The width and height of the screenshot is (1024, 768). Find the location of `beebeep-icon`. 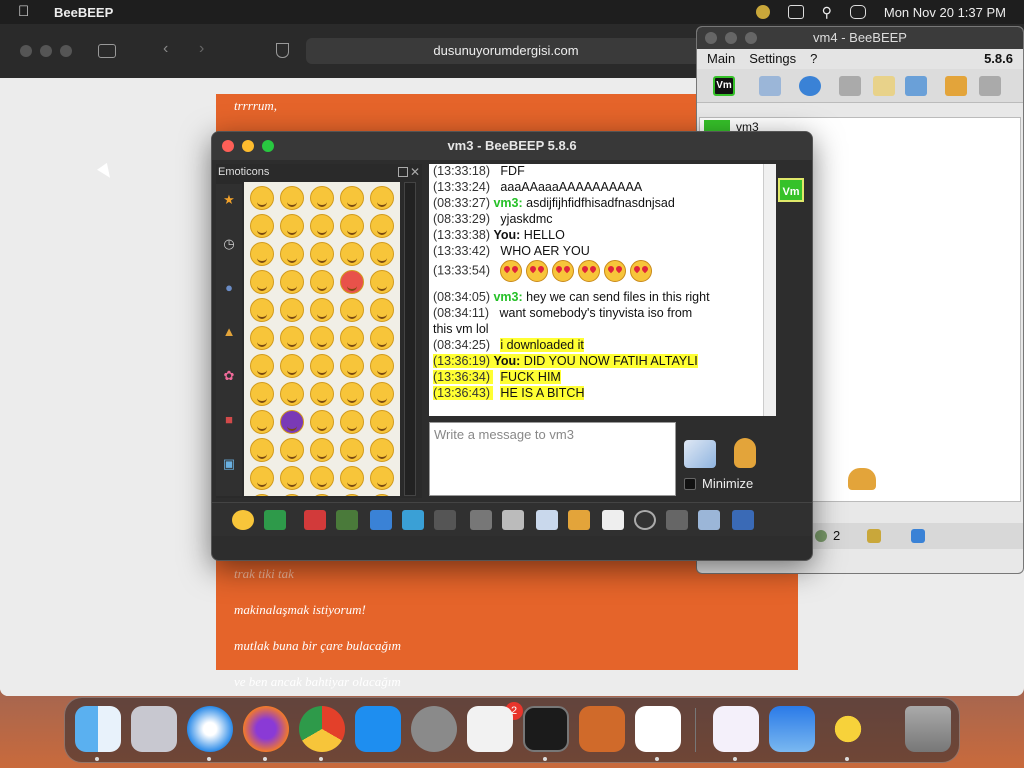

beebeep-icon is located at coordinates (848, 729).